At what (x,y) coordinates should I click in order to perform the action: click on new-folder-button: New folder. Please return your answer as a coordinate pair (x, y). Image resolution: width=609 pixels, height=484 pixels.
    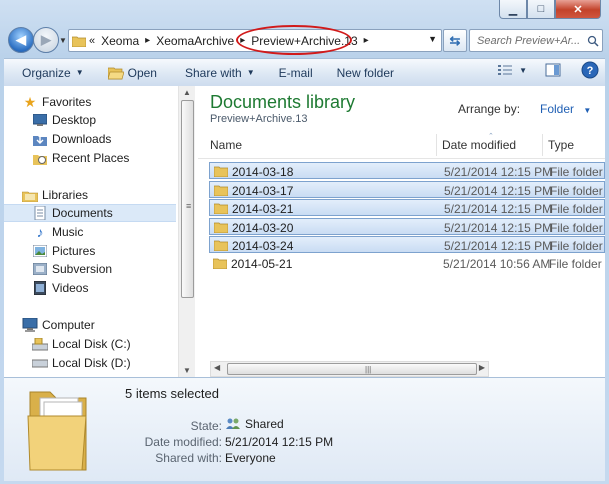
    Looking at the image, I should click on (363, 73).